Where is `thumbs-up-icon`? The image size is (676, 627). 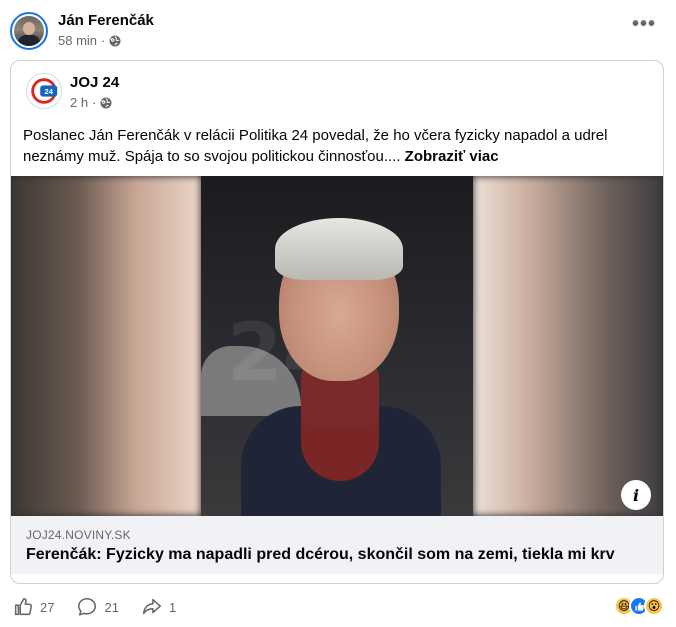
thumbs-up-icon is located at coordinates (23, 606).